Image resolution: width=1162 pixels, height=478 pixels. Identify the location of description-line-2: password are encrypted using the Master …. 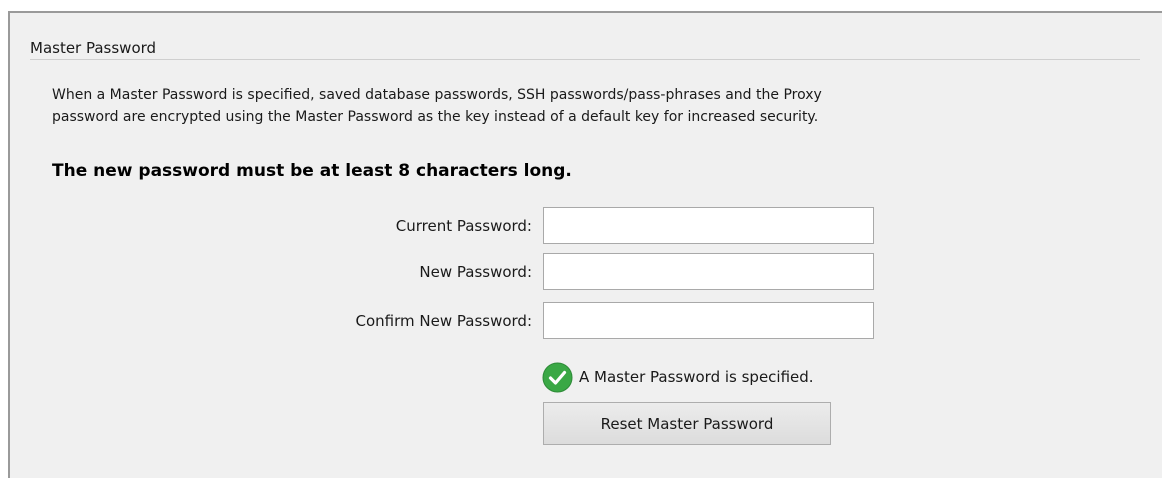
(435, 117).